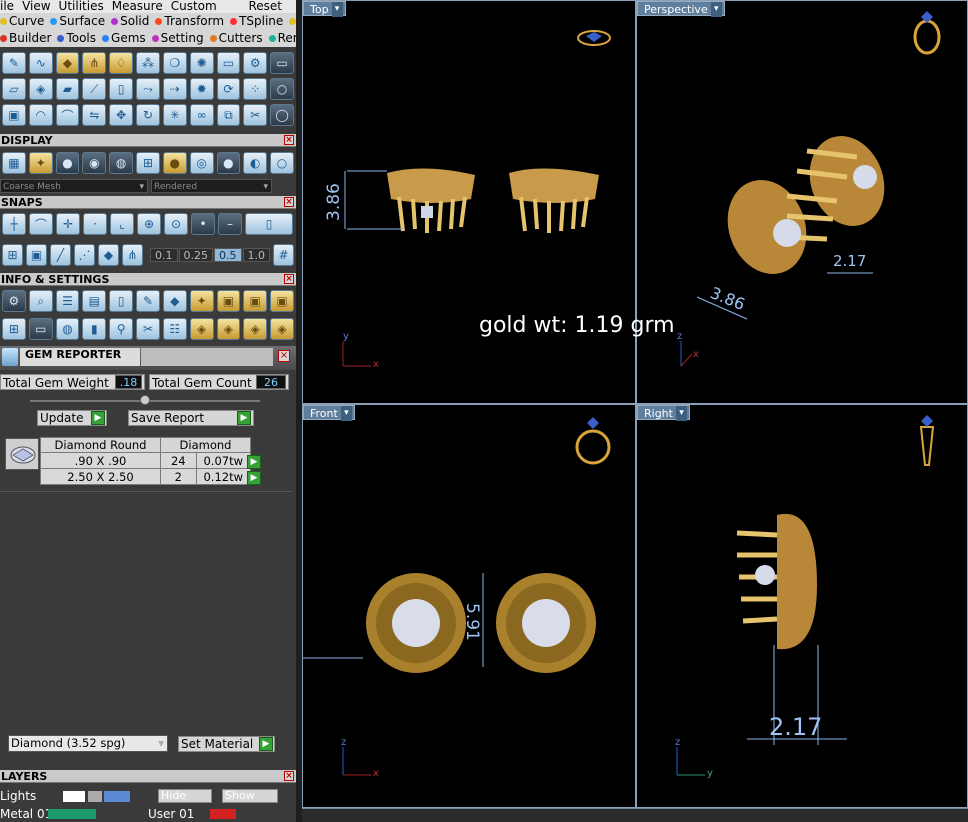 The width and height of the screenshot is (968, 822). Describe the element at coordinates (282, 115) in the screenshot. I see `circle-tool-icon: ◯` at that location.